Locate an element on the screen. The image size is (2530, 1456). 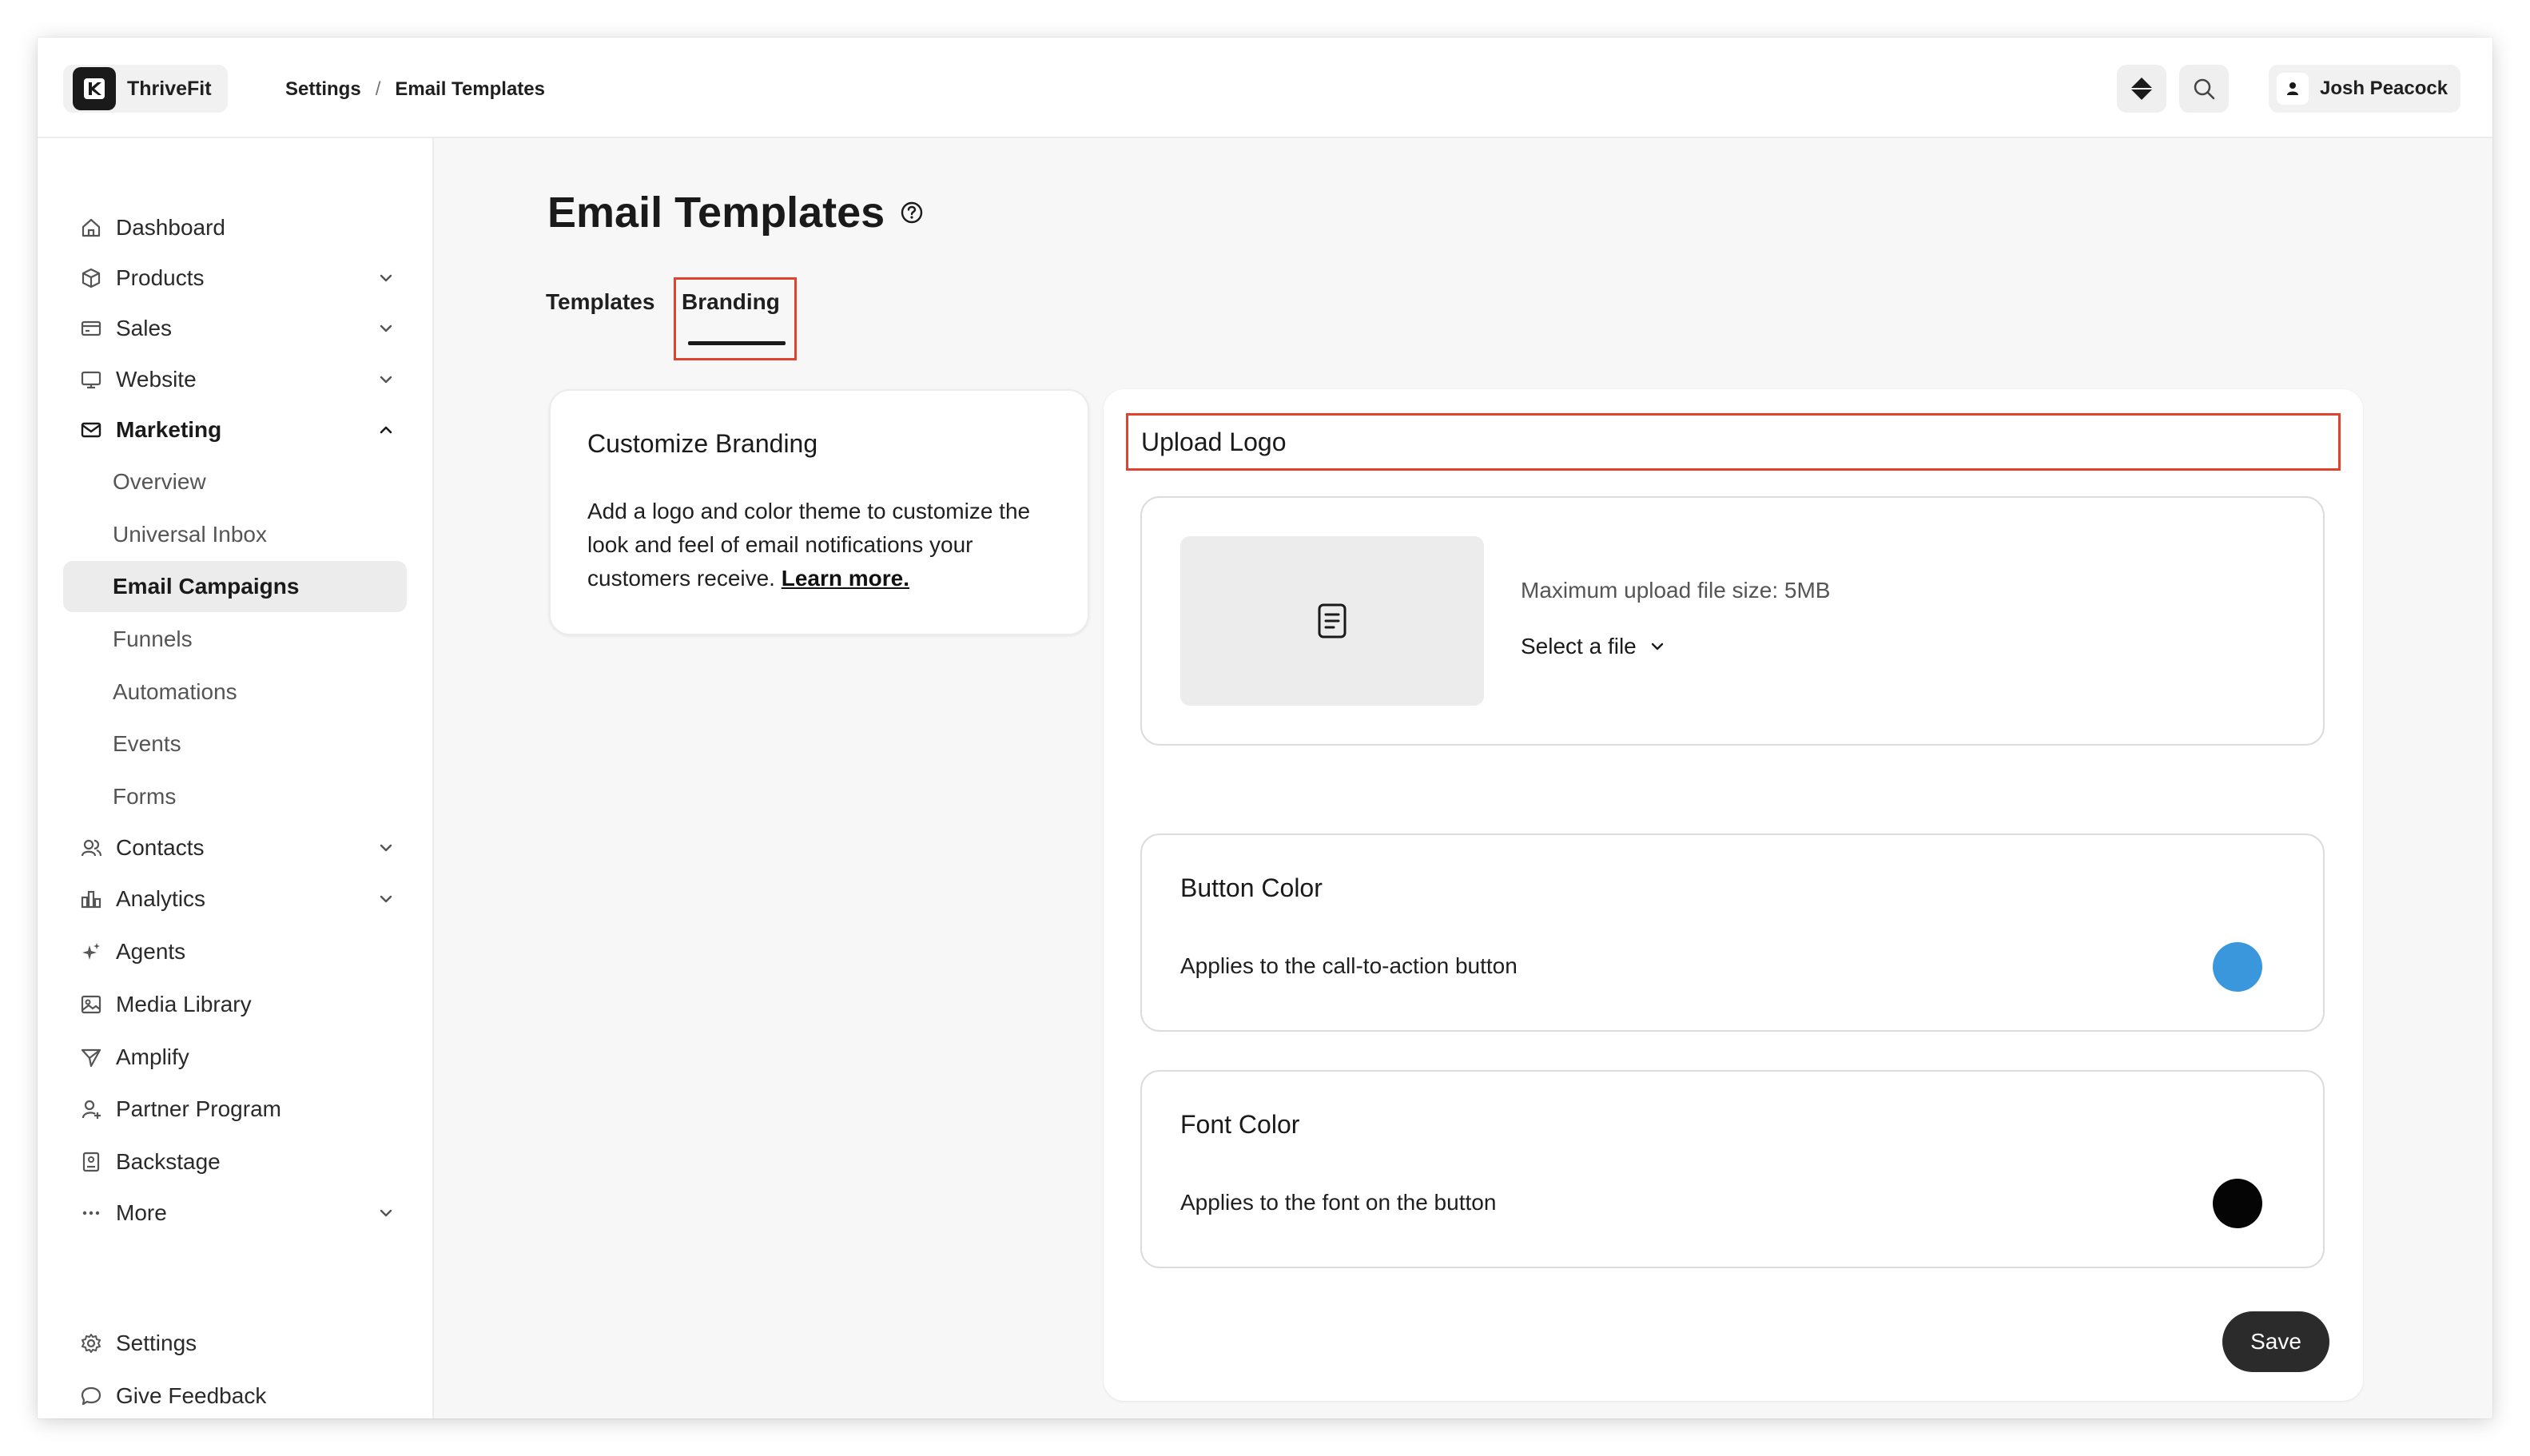
breadcrumb-current: Email Templates is located at coordinates (470, 89).